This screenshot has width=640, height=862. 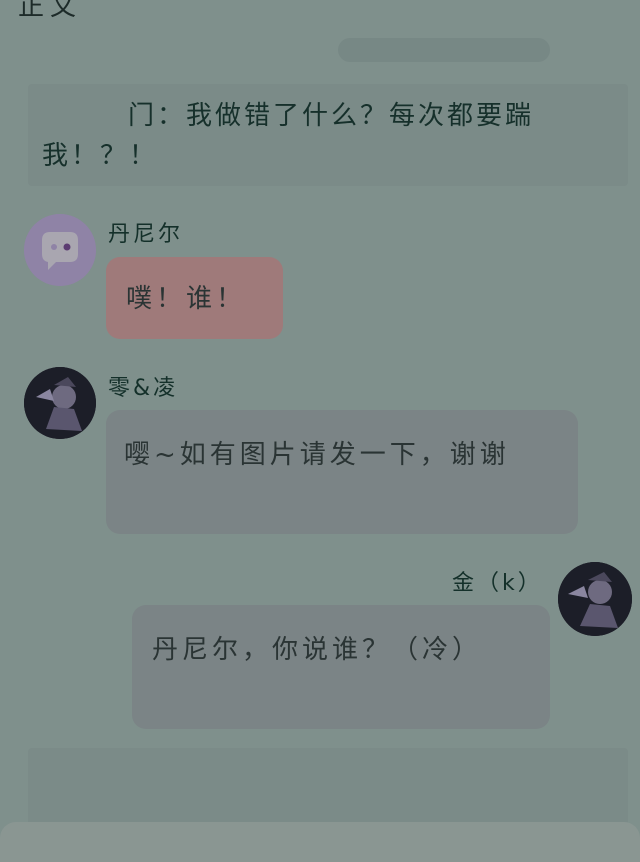 I want to click on chat-bubble-avatar-icon, so click(x=60, y=250).